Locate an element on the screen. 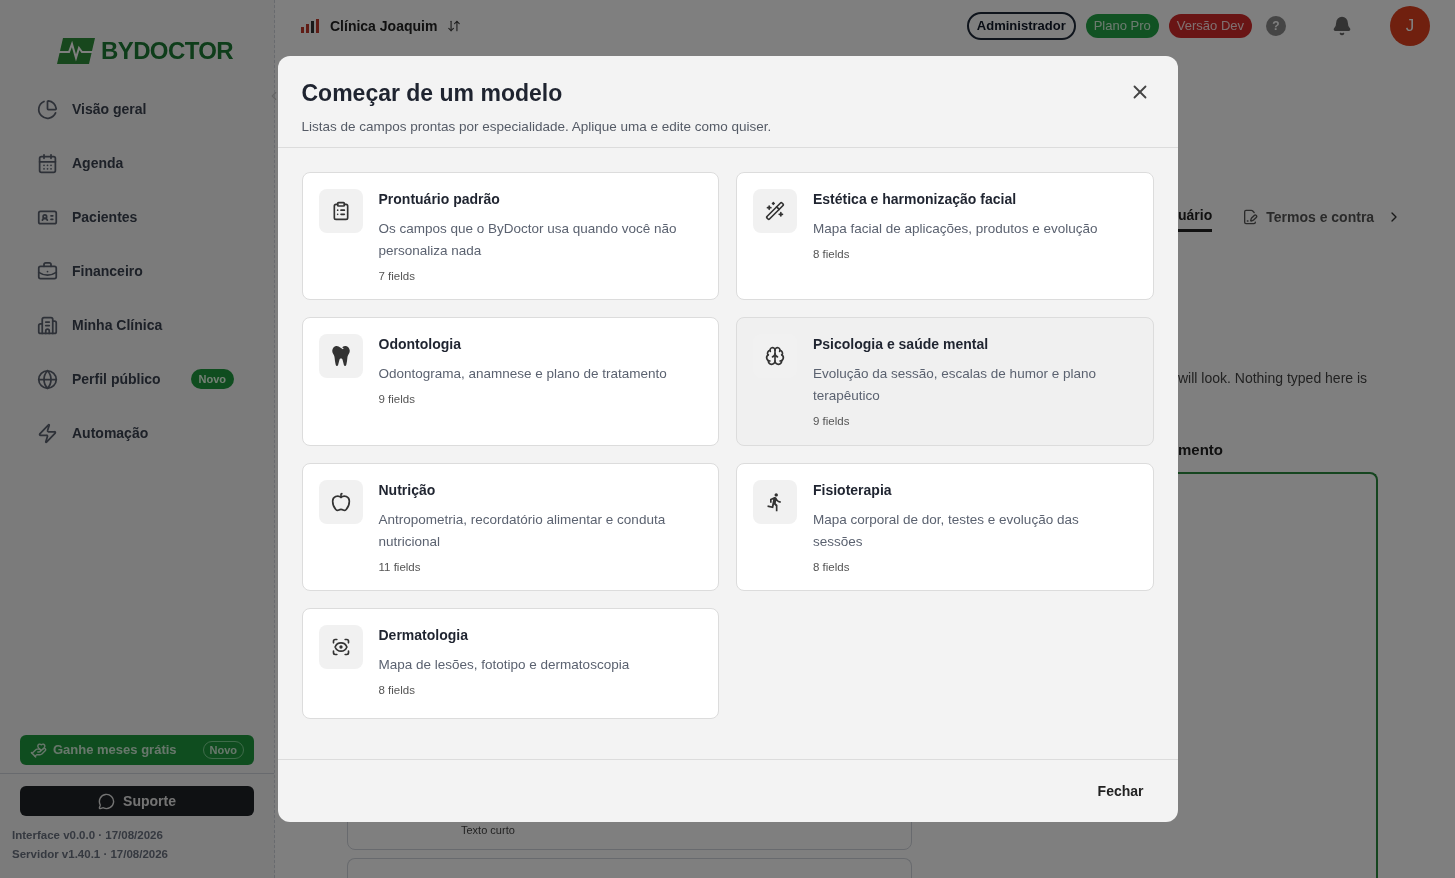  switch-icon is located at coordinates (454, 26).